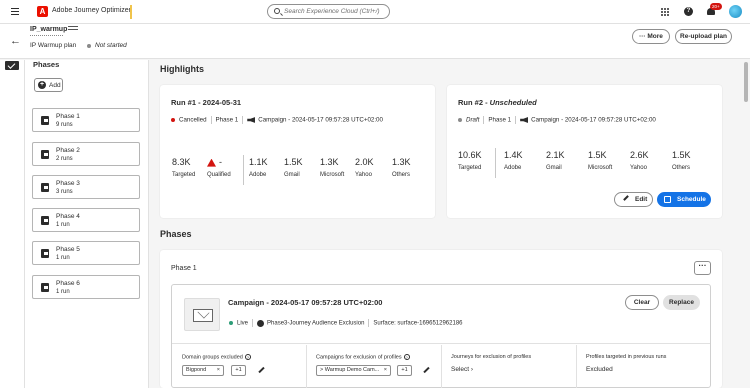  I want to click on page-title: IP_warmup, so click(49, 29).